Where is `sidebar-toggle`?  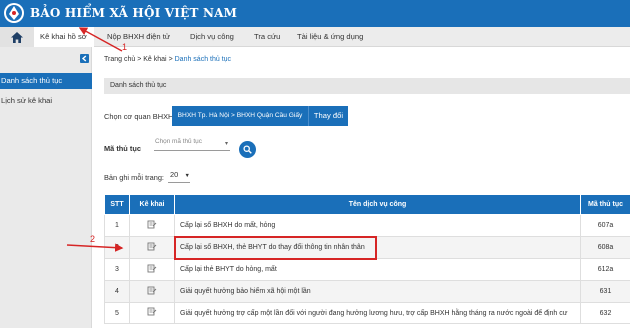 sidebar-toggle is located at coordinates (46, 59).